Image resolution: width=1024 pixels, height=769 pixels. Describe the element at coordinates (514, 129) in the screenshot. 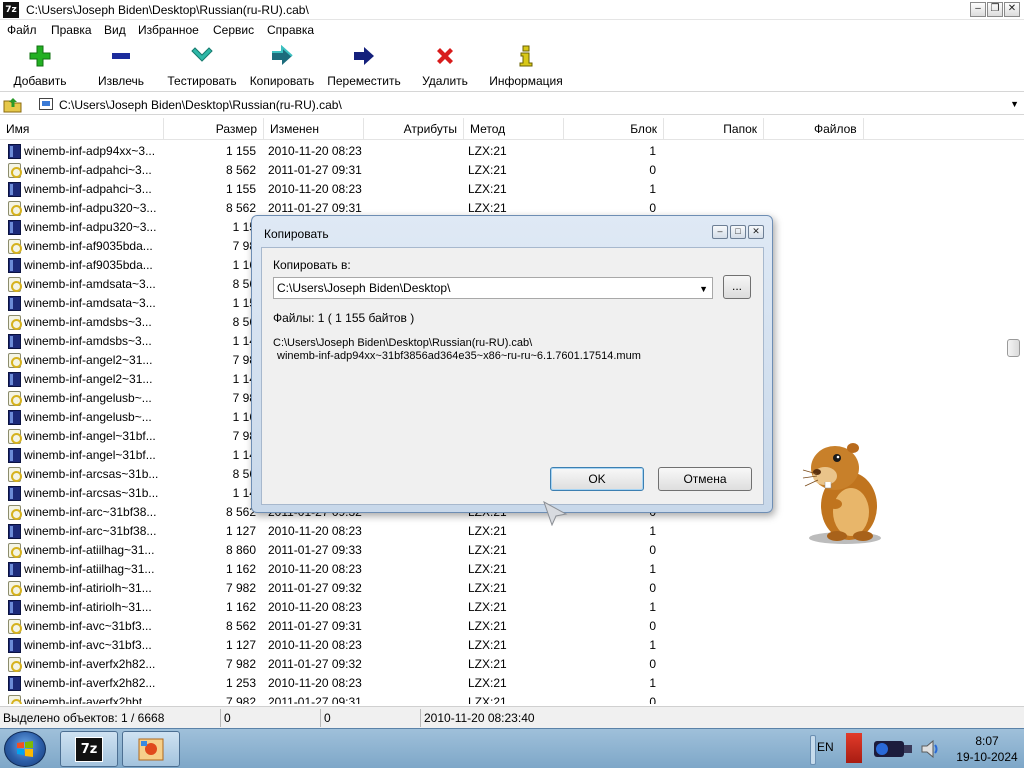

I see `column-method: Метод` at that location.